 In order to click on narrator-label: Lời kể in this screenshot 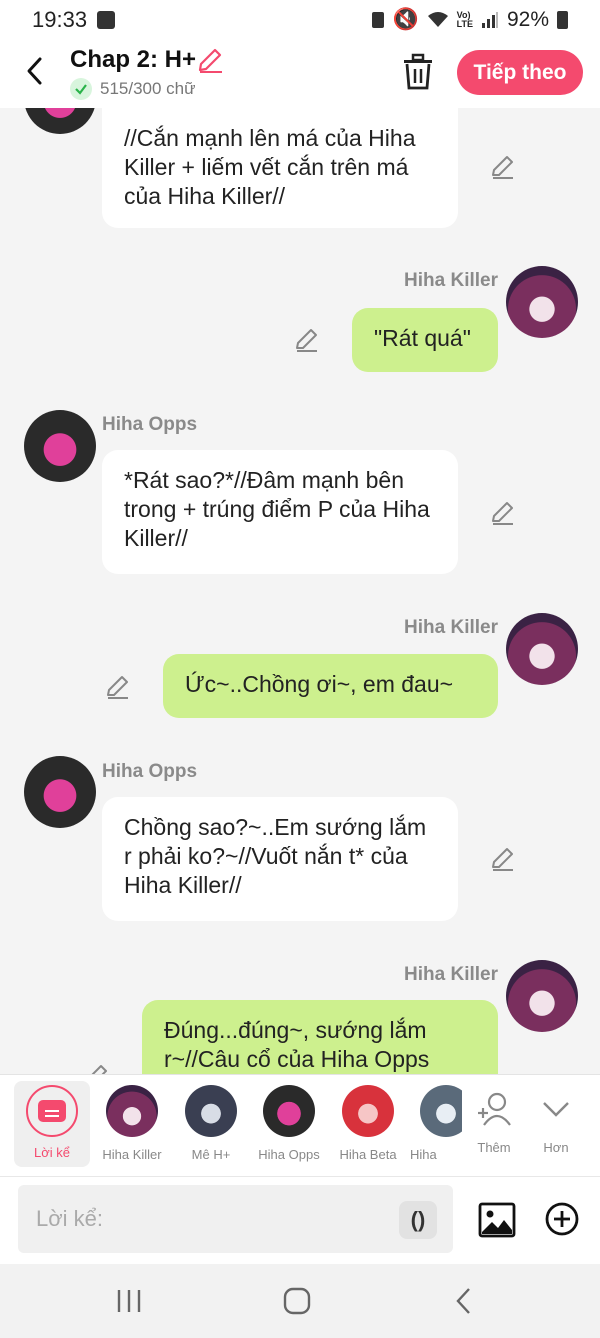, I will do `click(52, 1152)`.